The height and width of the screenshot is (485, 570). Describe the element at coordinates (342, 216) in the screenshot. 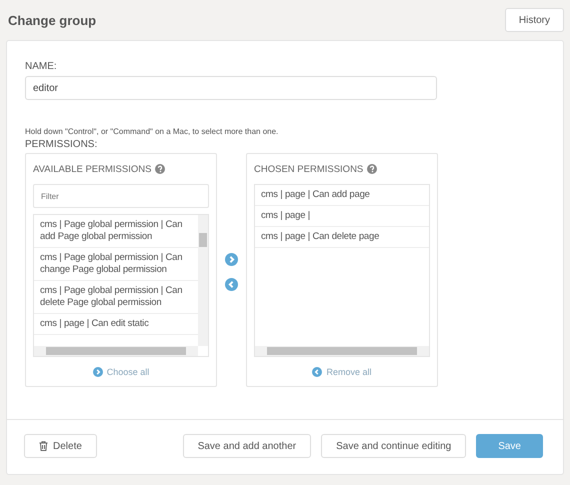

I see `list-item: cms | page |` at that location.